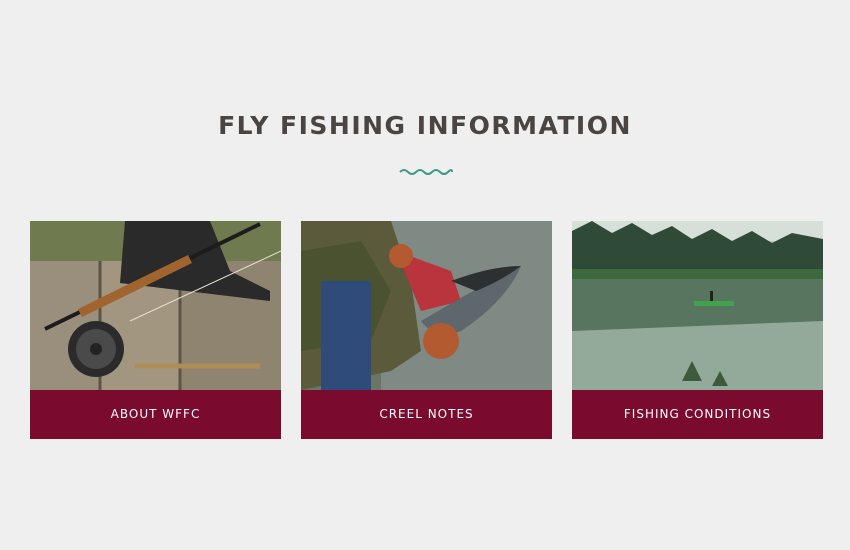  I want to click on angler-holding-salmon-photo, so click(426, 305).